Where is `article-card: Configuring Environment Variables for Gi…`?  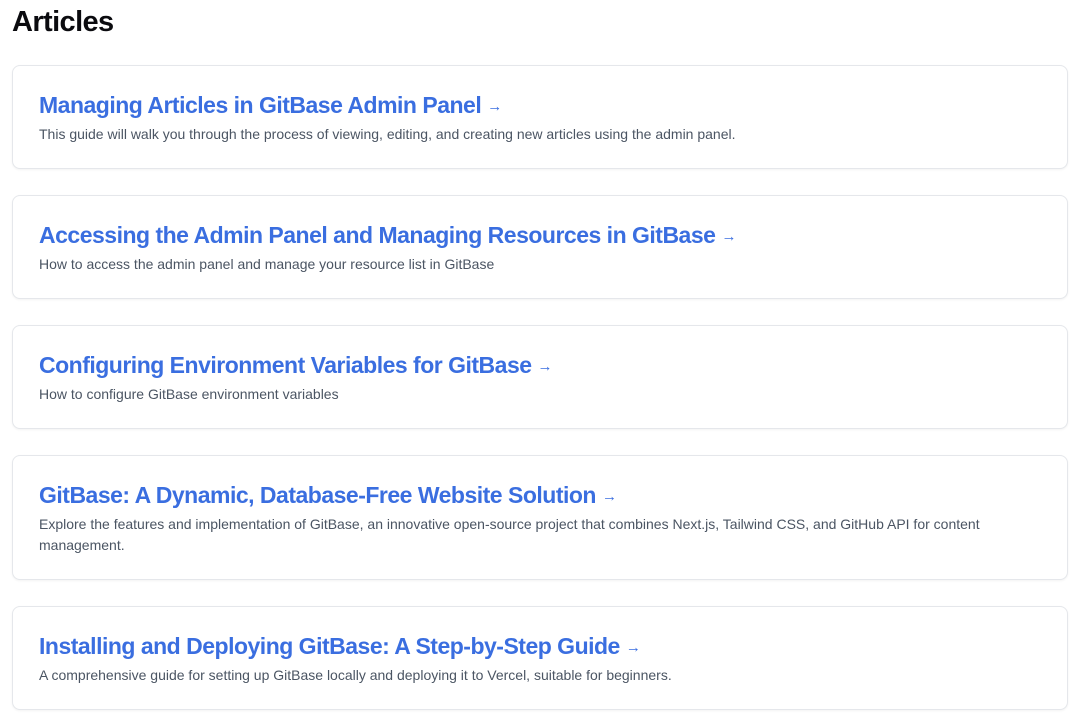
article-card: Configuring Environment Variables for Gi… is located at coordinates (540, 377).